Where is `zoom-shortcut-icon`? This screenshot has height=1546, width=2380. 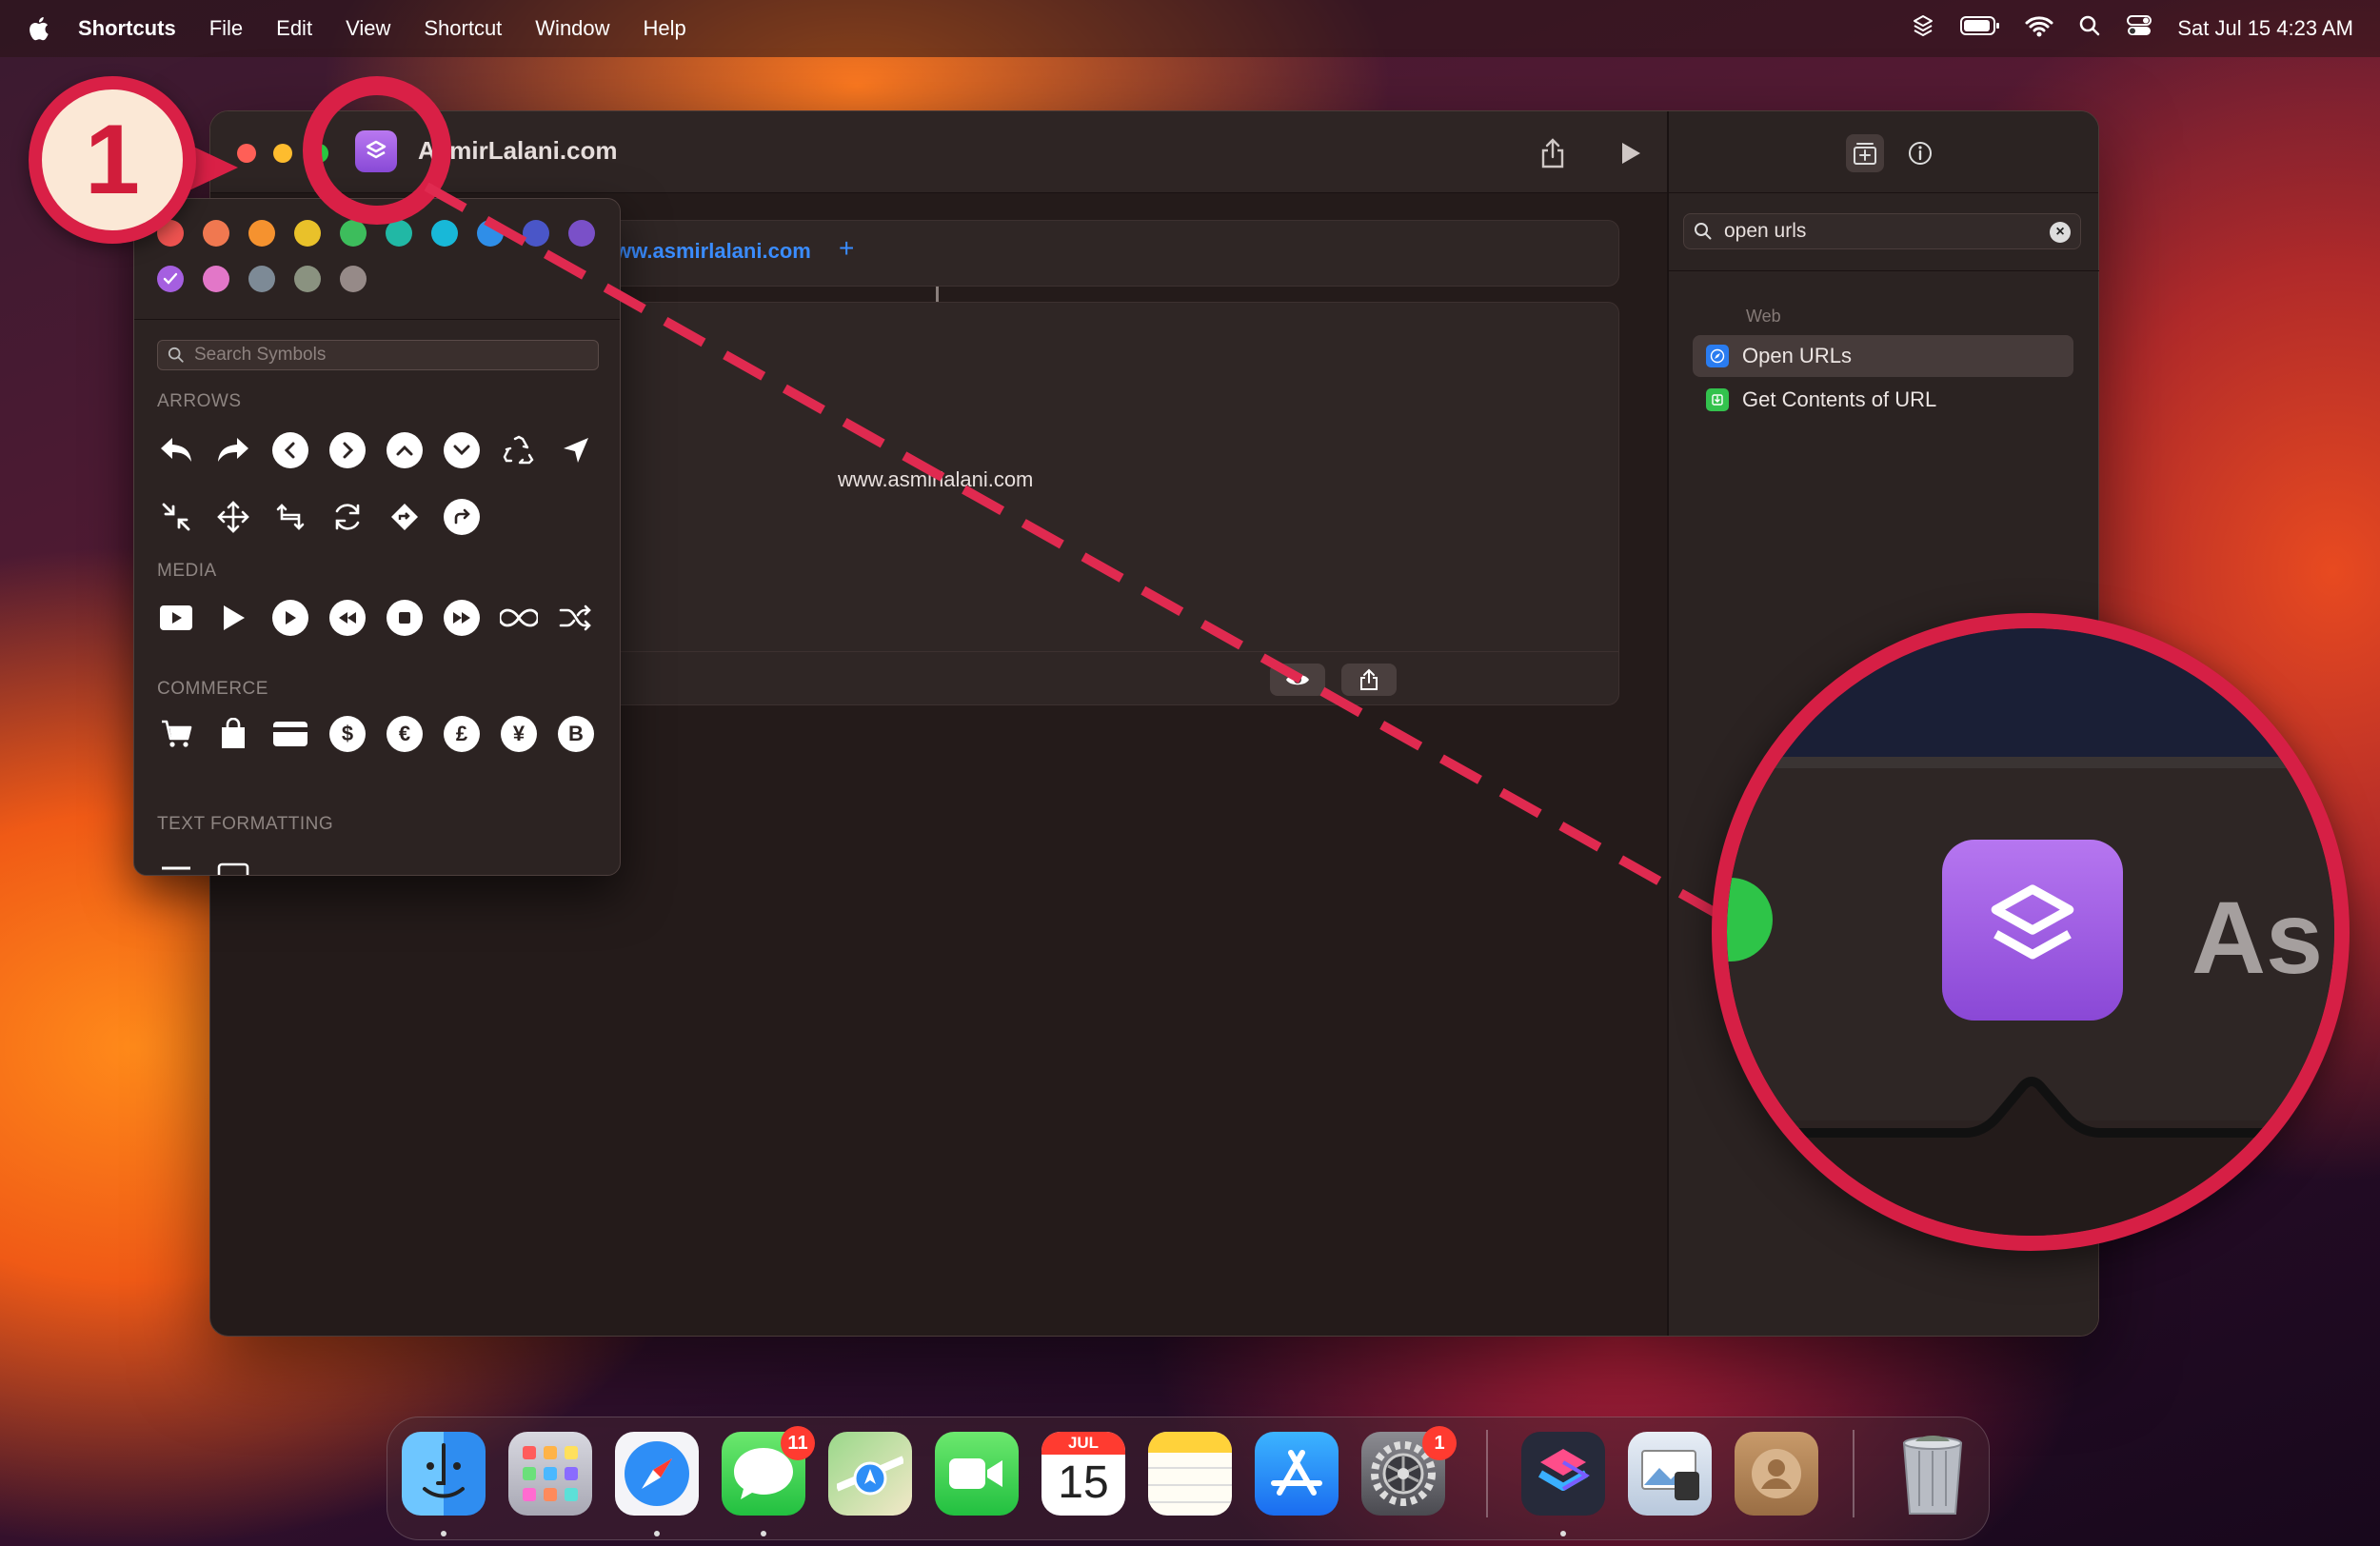
zoom-shortcut-icon is located at coordinates (2033, 930).